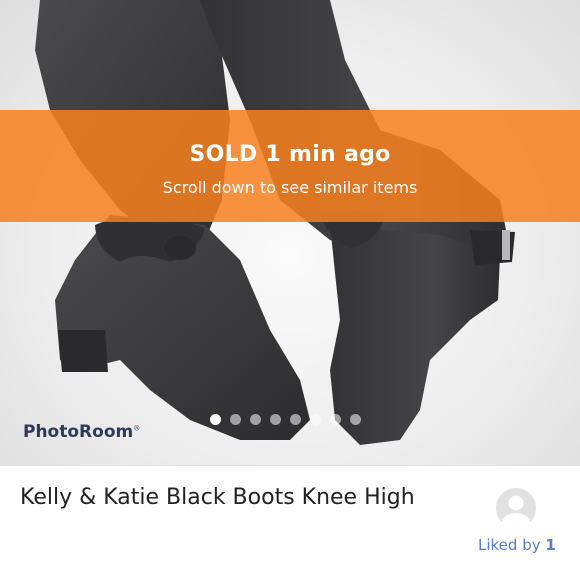 The height and width of the screenshot is (580, 580). I want to click on liker-avatar, so click(516, 508).